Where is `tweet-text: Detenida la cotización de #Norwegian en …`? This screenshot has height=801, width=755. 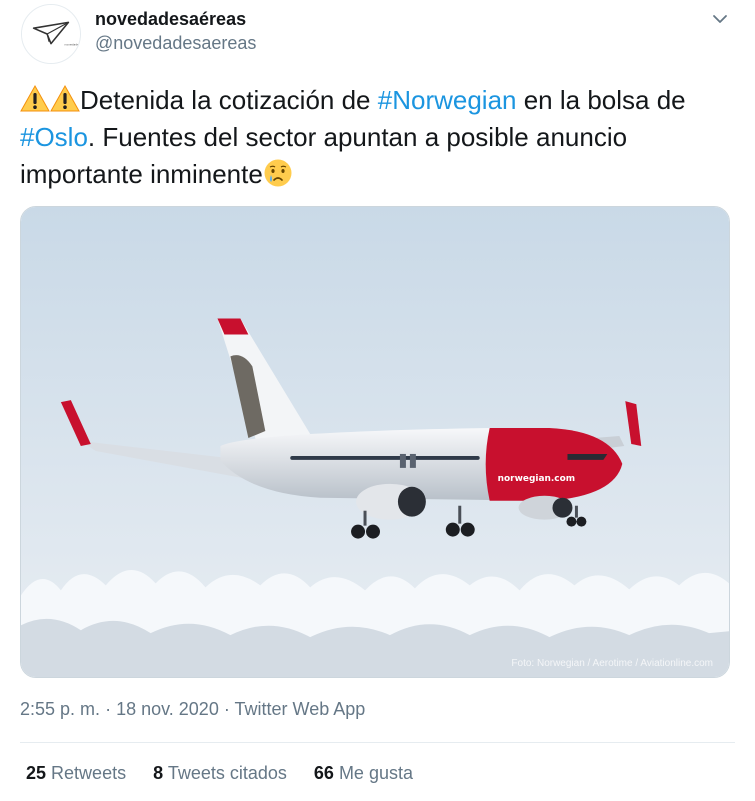
tweet-text: Detenida la cotización de #Norwegian en … is located at coordinates (380, 137).